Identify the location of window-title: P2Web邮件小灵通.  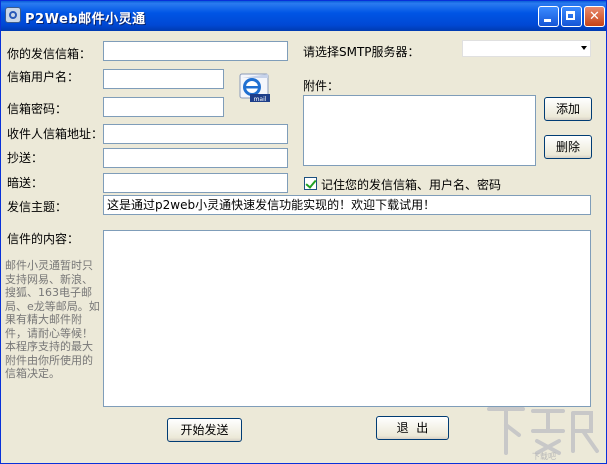
(85, 19).